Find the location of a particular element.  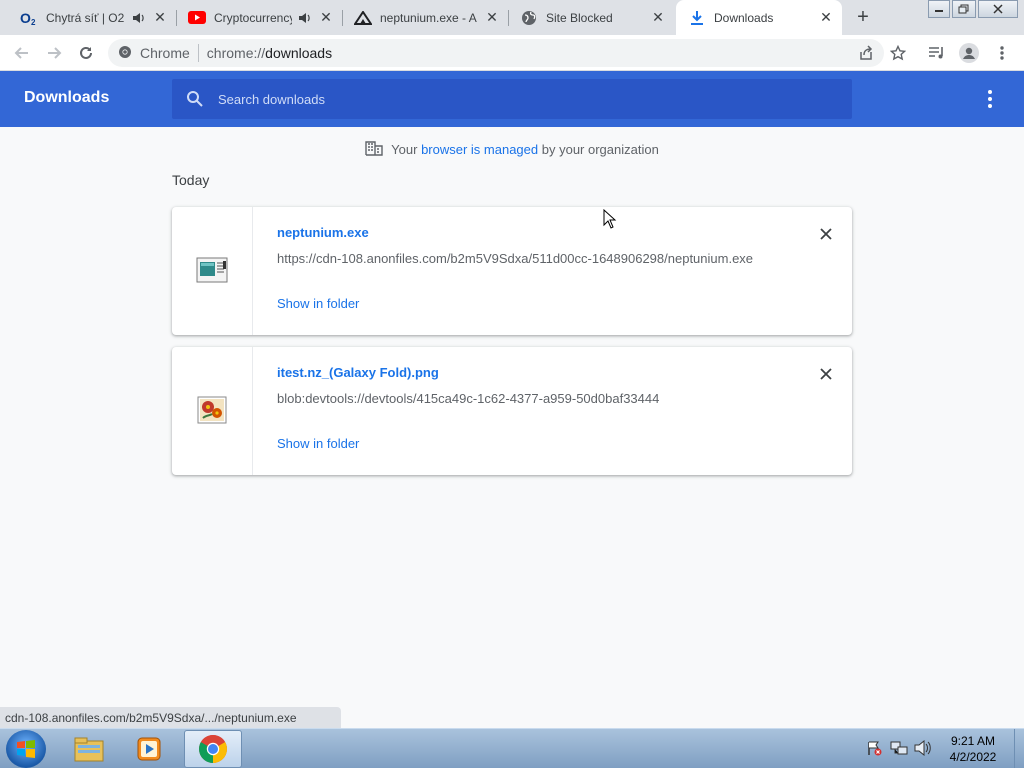

windows-taskbar: 9:21 AM 4/2/2022 is located at coordinates (512, 748).